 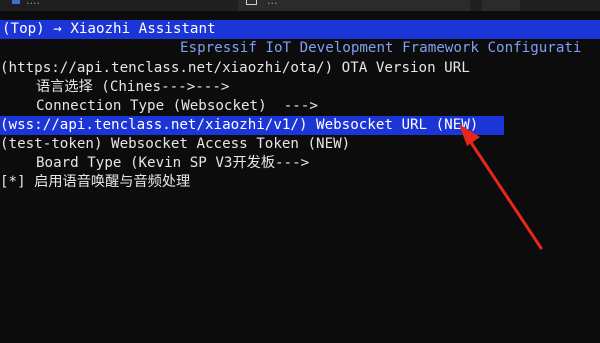 What do you see at coordinates (132, 87) in the screenshot?
I see `menu-item-language: 语言选择 (Chines--->--->` at bounding box center [132, 87].